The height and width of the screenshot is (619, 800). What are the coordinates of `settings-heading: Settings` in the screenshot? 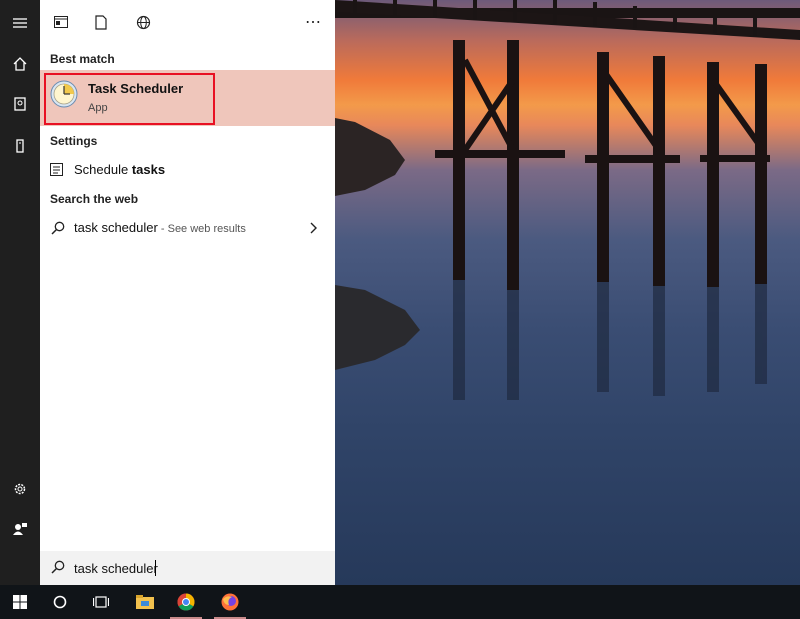 It's located at (74, 141).